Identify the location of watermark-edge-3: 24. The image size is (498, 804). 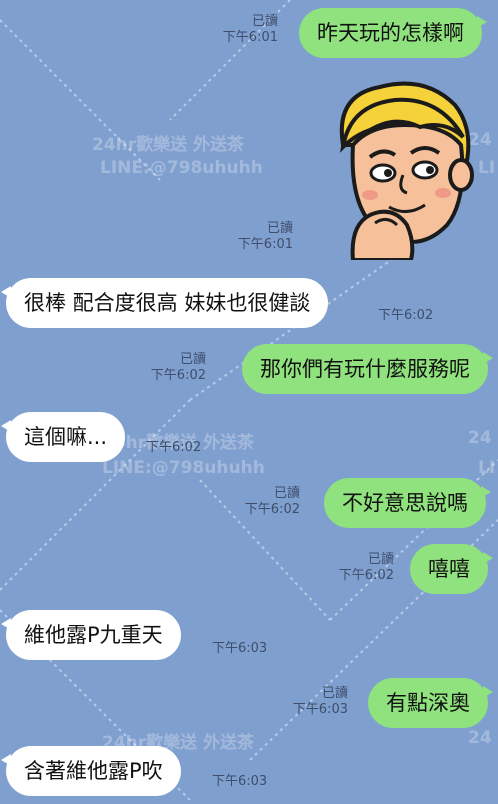
(480, 438).